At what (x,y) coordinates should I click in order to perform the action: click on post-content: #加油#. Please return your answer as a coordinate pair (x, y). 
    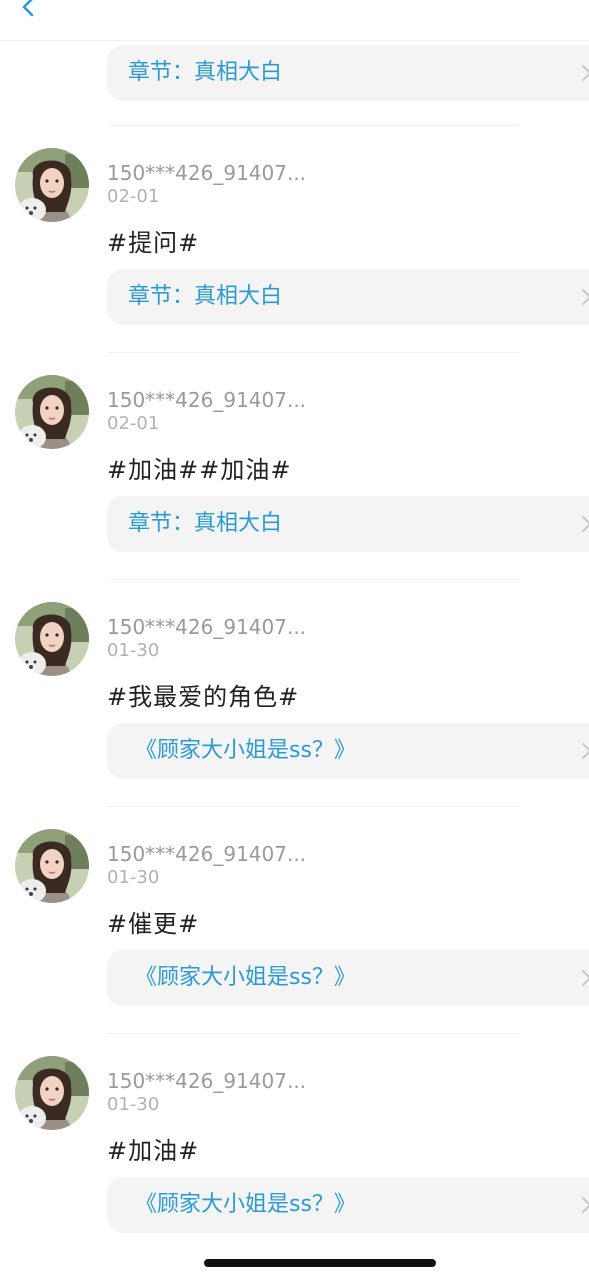
    Looking at the image, I should click on (153, 1151).